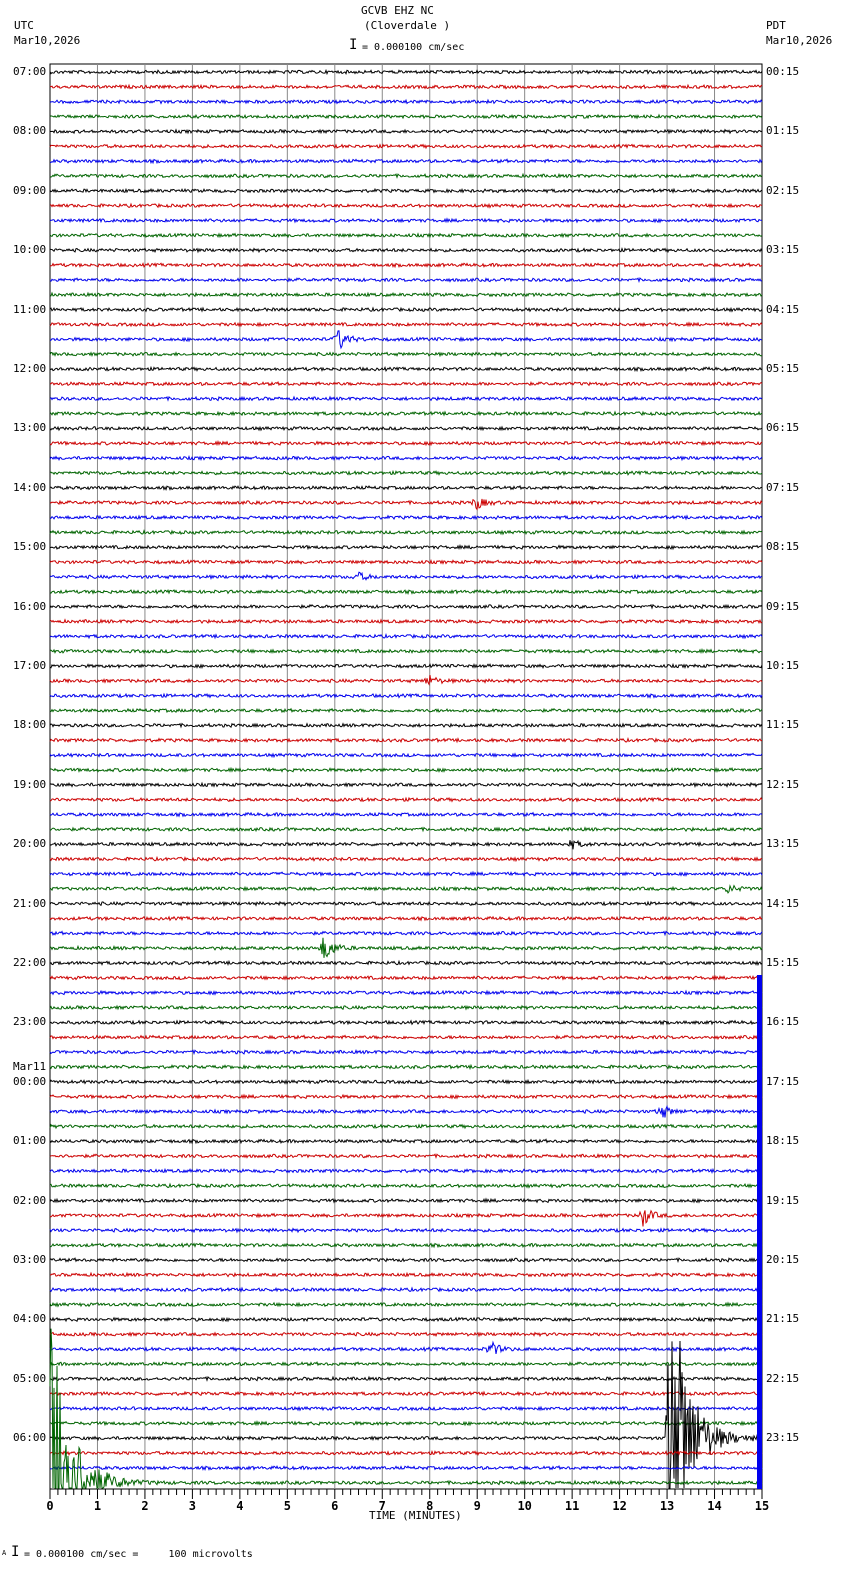 This screenshot has height=1584, width=850. I want to click on x-tick-label: 15, so click(762, 1506).